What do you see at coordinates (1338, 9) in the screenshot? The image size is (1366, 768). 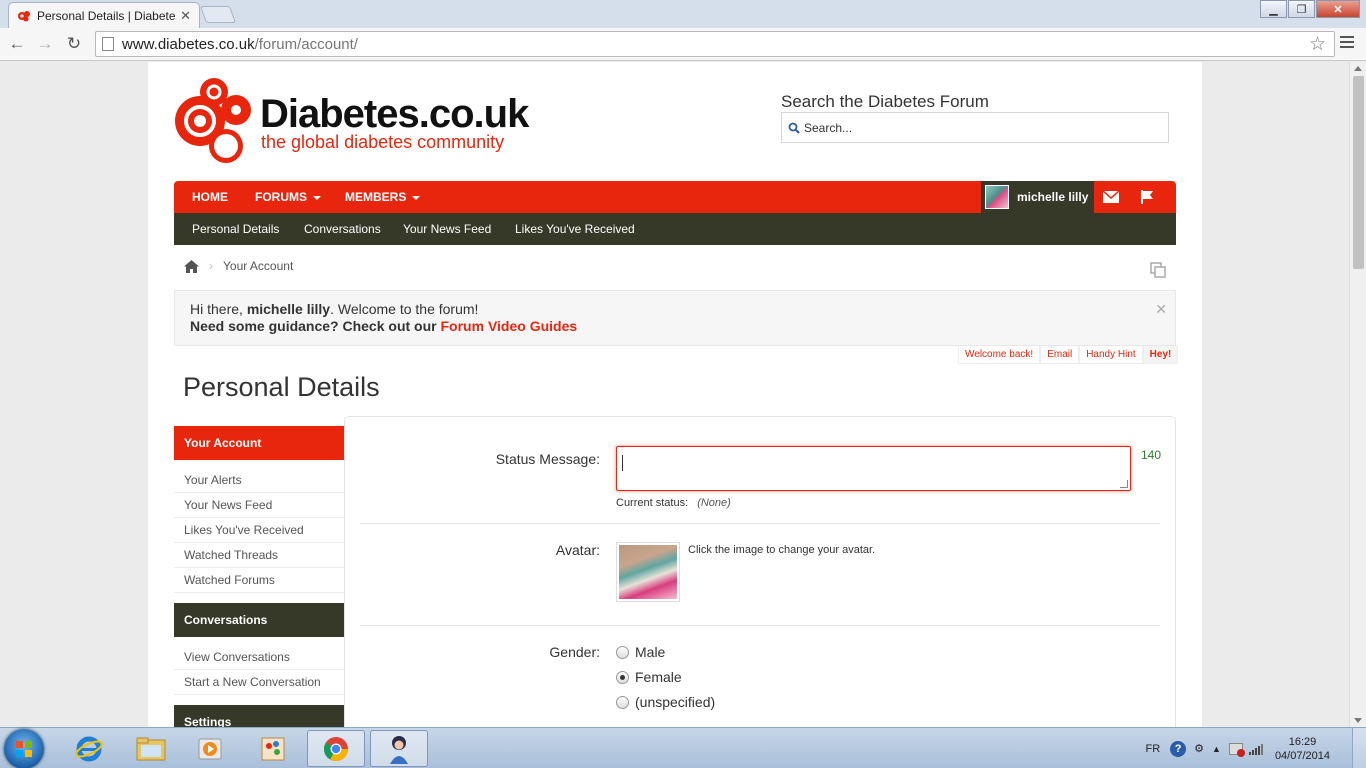 I see `window-close-button: ✕` at bounding box center [1338, 9].